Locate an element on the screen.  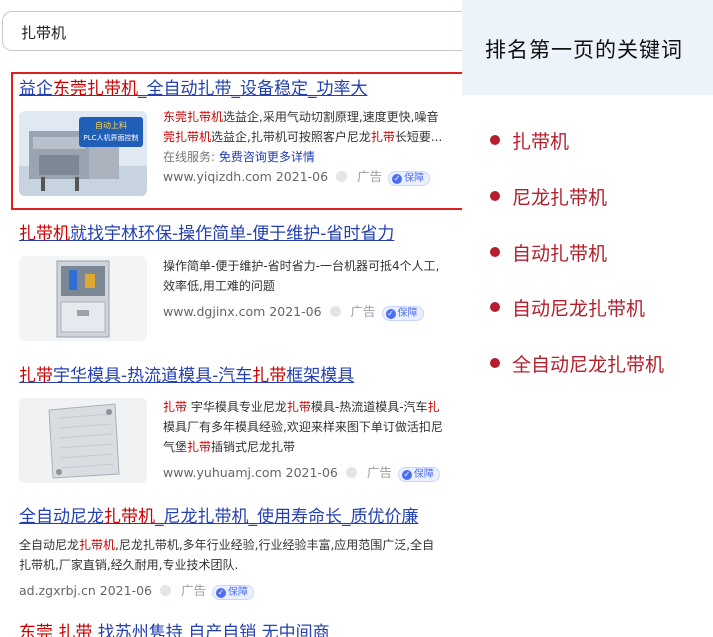
result-title-link: 全自动尼龙扎带机_尼龙扎带机_使用寿命长_质优价廉 is located at coordinates (240, 517).